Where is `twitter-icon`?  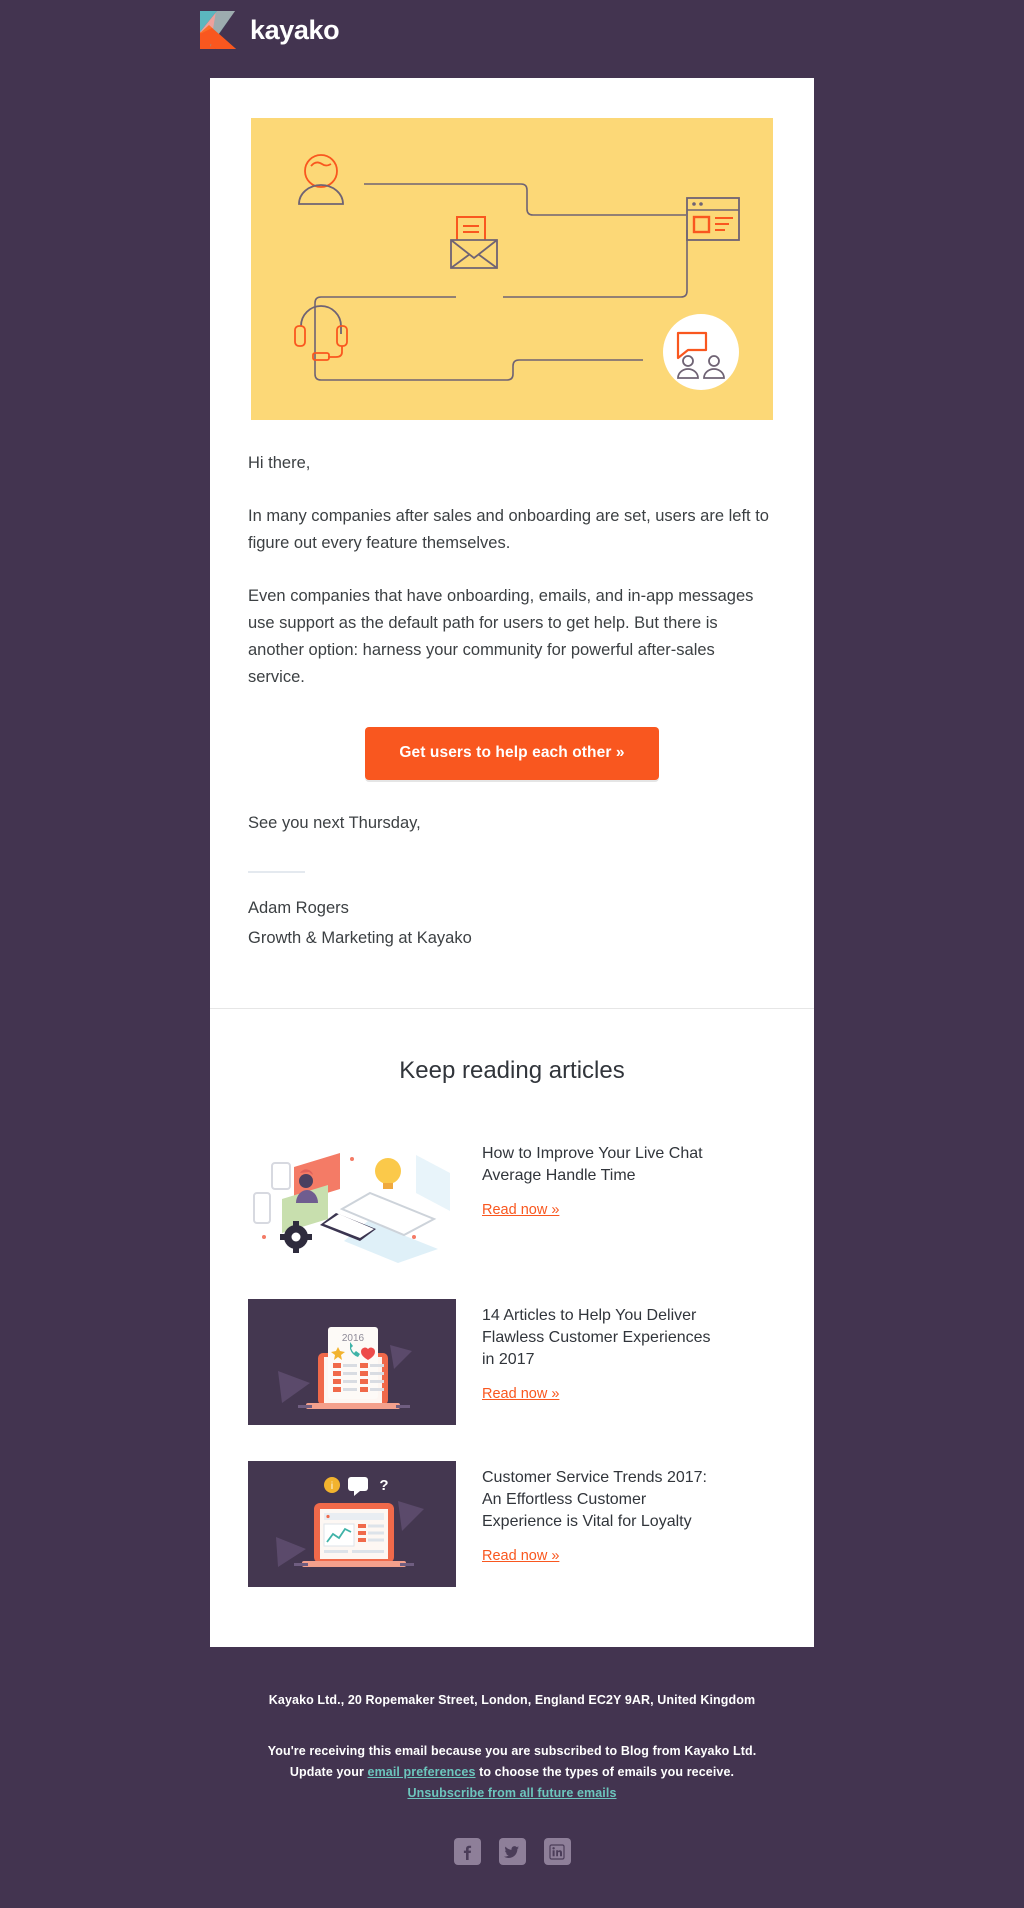 twitter-icon is located at coordinates (512, 1851).